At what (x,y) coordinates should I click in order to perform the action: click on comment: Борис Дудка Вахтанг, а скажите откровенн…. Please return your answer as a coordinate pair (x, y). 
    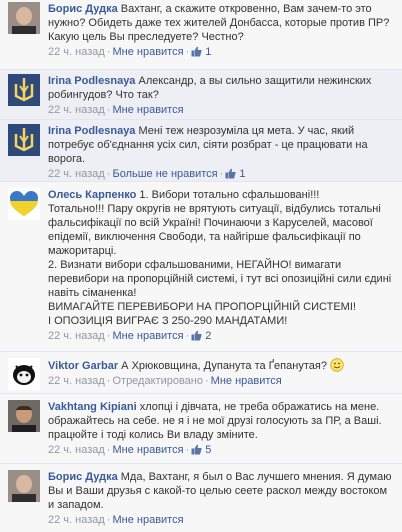
    Looking at the image, I should click on (201, 35).